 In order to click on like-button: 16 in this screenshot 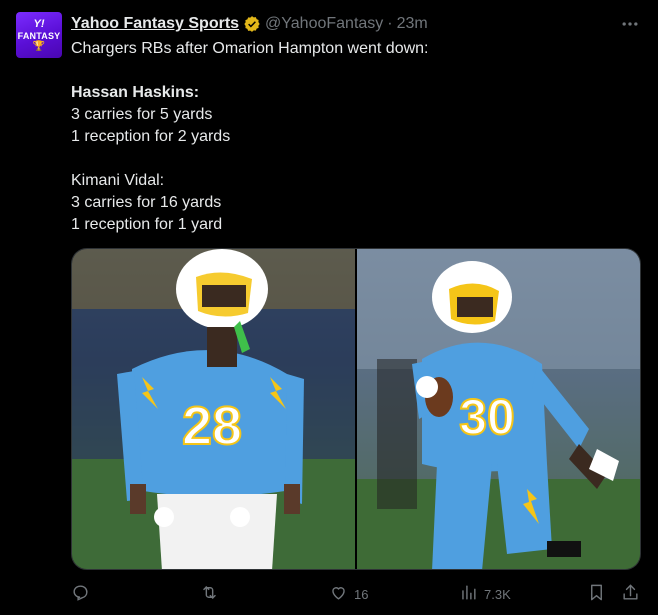, I will do `click(348, 594)`.